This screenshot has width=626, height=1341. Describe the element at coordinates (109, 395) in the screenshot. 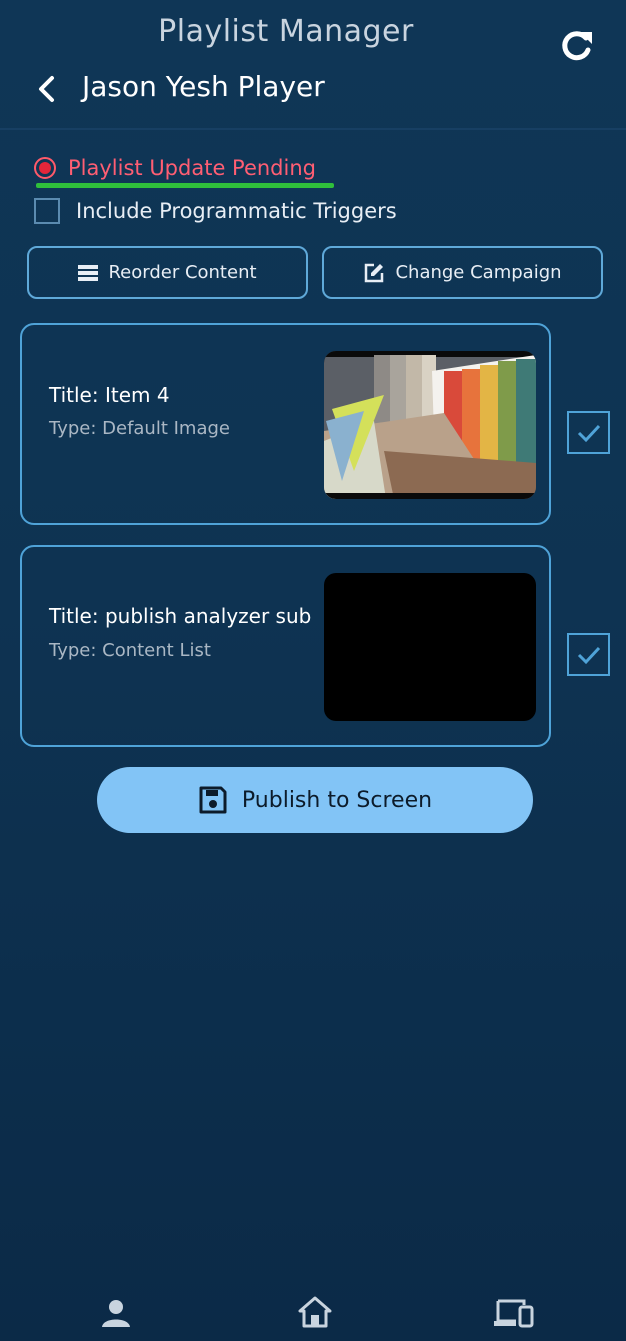

I see `item-title: Title: Item 4` at that location.